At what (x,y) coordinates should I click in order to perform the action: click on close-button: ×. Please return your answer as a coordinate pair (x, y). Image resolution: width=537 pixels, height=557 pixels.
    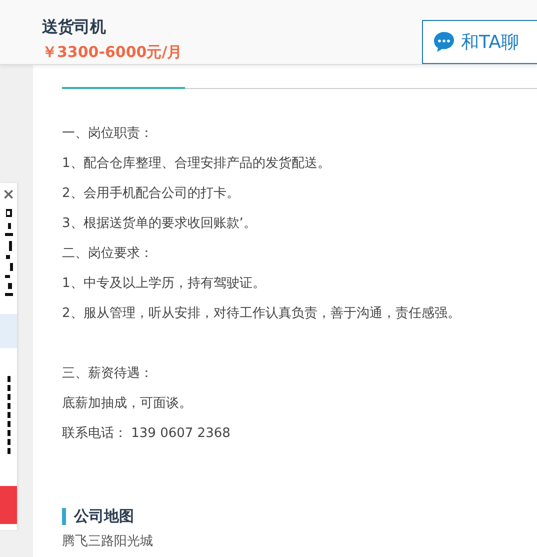
    Looking at the image, I should click on (8, 194).